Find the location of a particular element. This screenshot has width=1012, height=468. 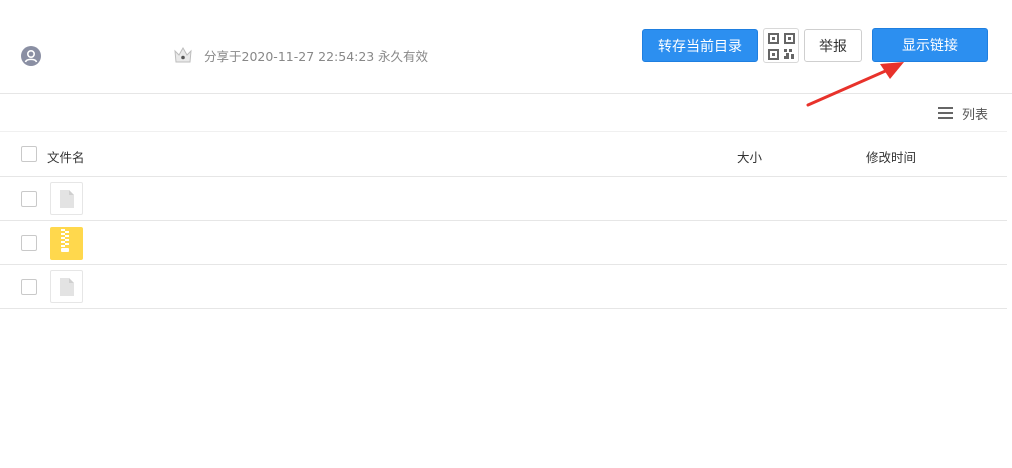

list-view-icon is located at coordinates (945, 113).